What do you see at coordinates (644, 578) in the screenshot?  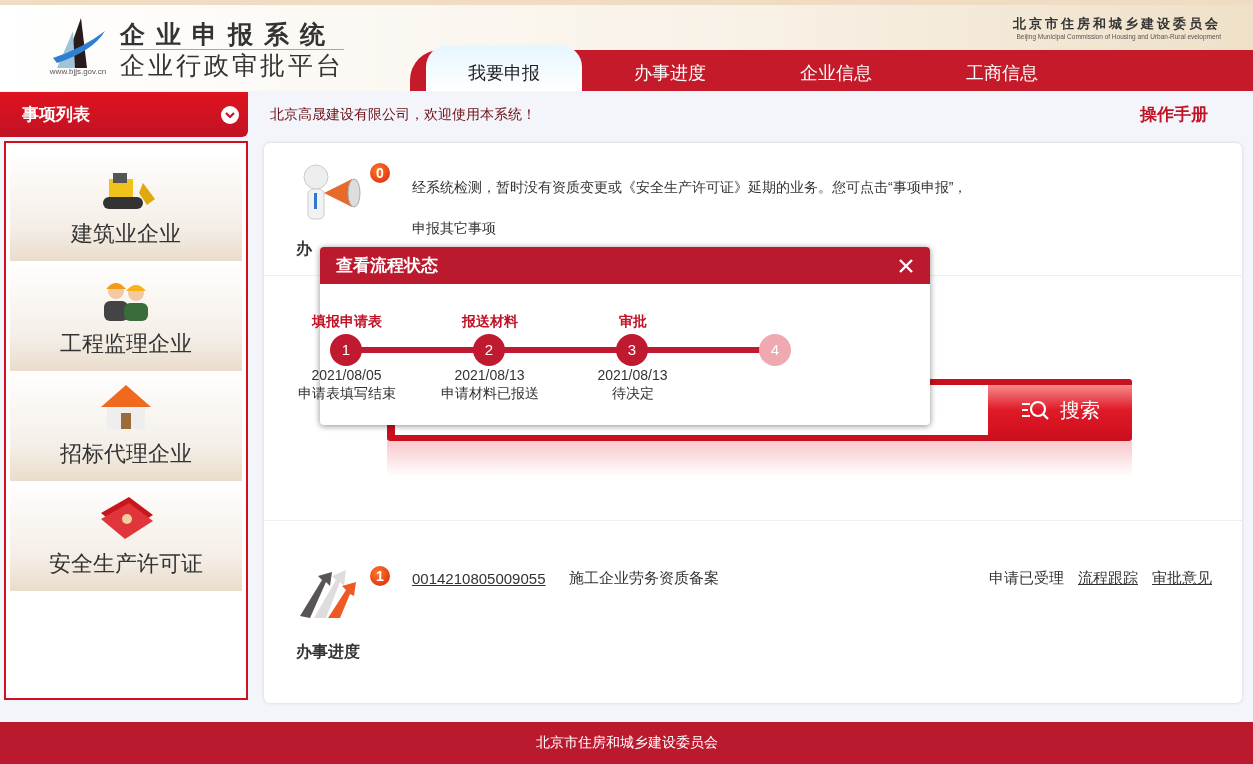 I see `application-title: 施工企业劳务资质备案` at bounding box center [644, 578].